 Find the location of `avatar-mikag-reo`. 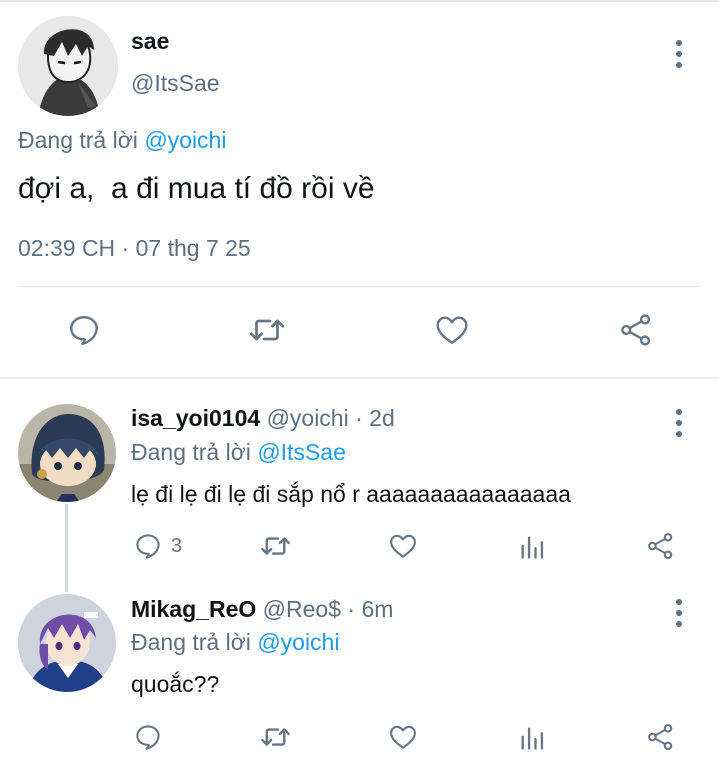

avatar-mikag-reo is located at coordinates (67, 643).